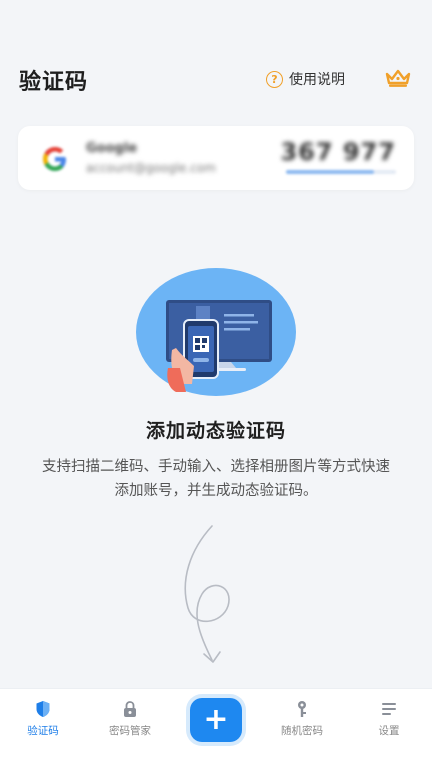  Describe the element at coordinates (130, 721) in the screenshot. I see `tab-password-manager: 密码管家` at that location.